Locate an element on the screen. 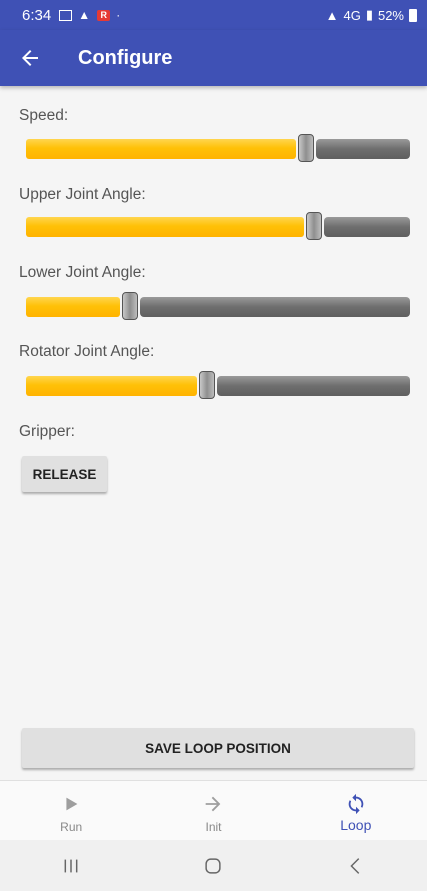 Image resolution: width=427 pixels, height=891 pixels. upper-joint-slider-track is located at coordinates (367, 227).